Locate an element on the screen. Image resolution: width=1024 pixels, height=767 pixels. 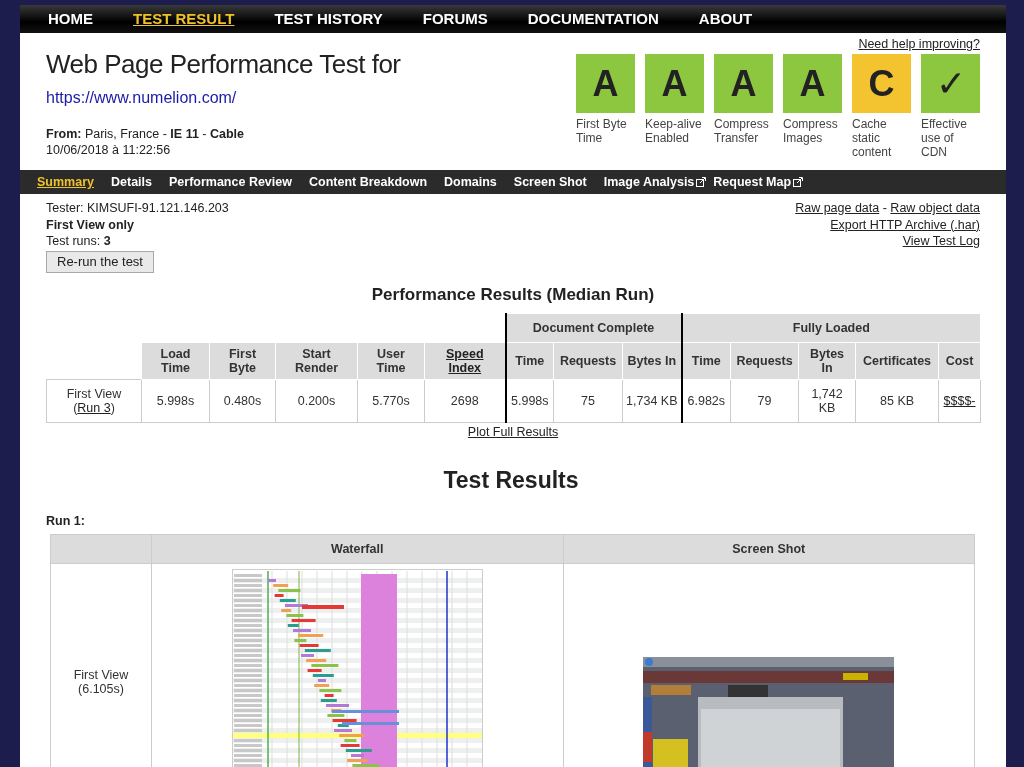
table-cell: 75 is located at coordinates (588, 401).